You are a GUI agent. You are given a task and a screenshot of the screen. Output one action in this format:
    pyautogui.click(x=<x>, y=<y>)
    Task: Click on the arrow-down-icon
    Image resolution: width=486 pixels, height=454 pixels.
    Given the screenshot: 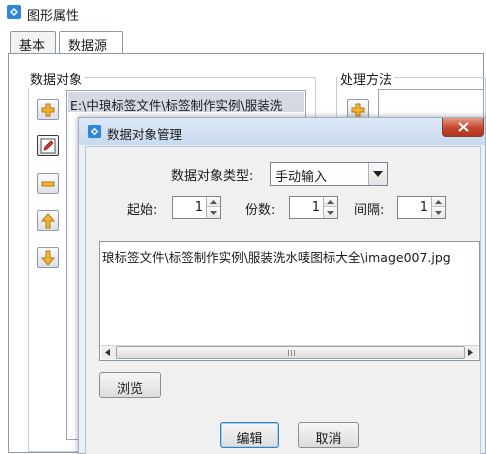 What is the action you would take?
    pyautogui.click(x=48, y=258)
    